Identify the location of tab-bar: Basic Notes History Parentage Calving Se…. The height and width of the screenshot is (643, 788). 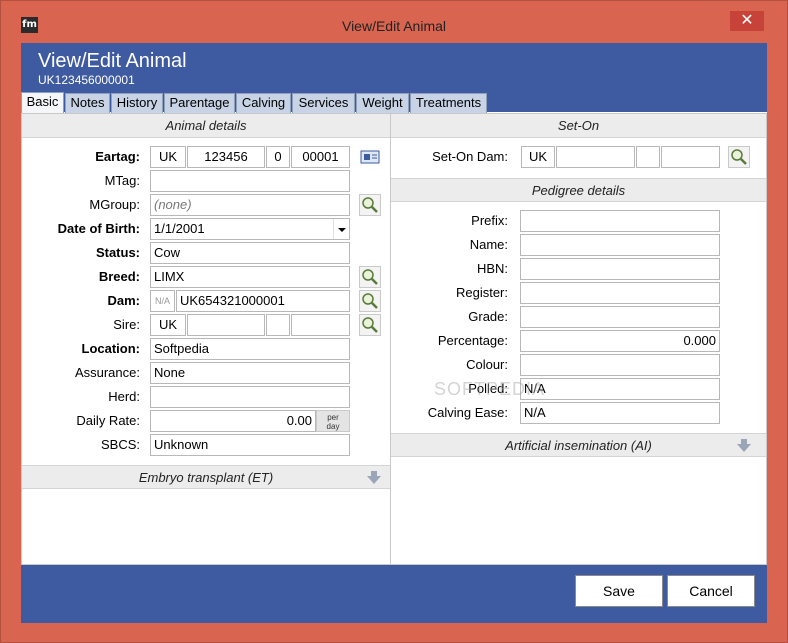
(394, 102).